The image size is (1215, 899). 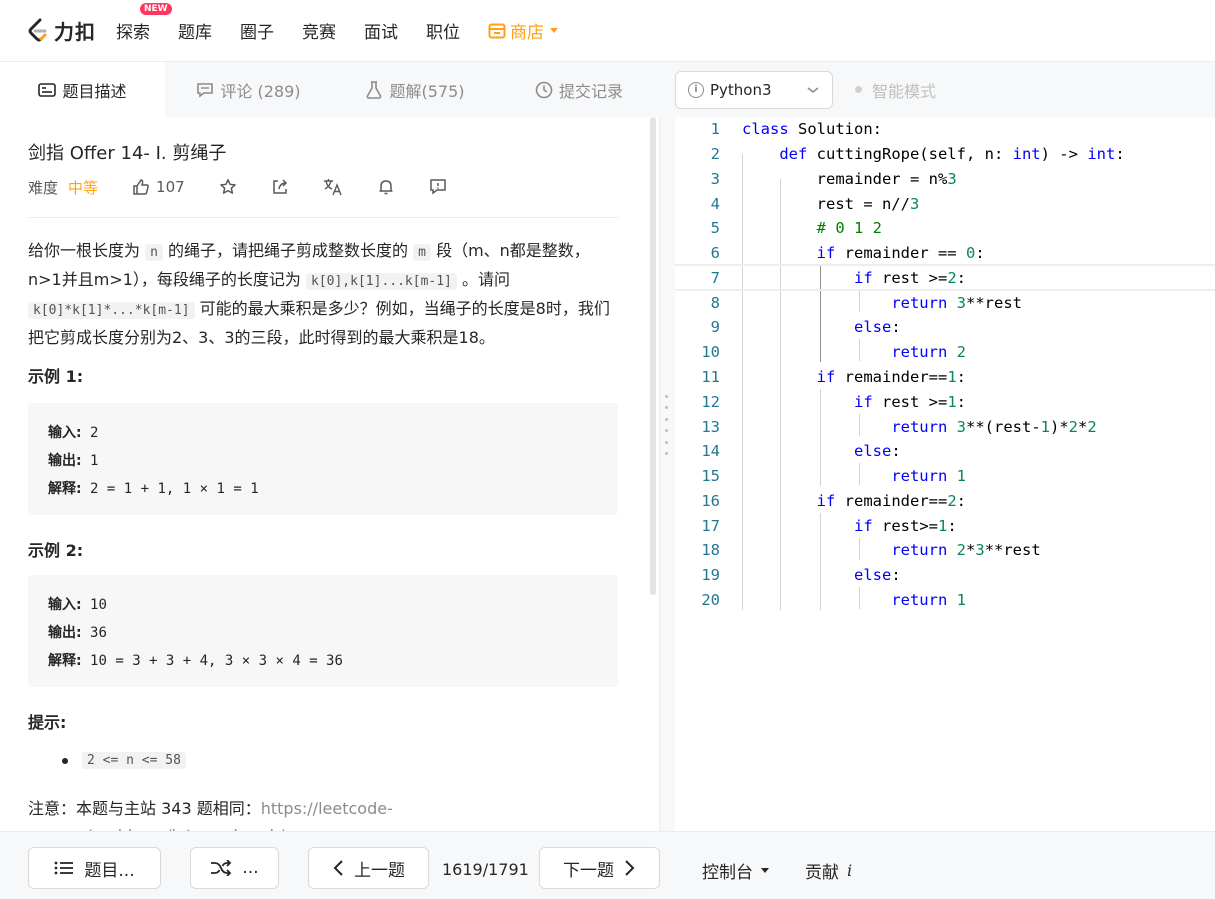 I want to click on bell-icon, so click(x=386, y=187).